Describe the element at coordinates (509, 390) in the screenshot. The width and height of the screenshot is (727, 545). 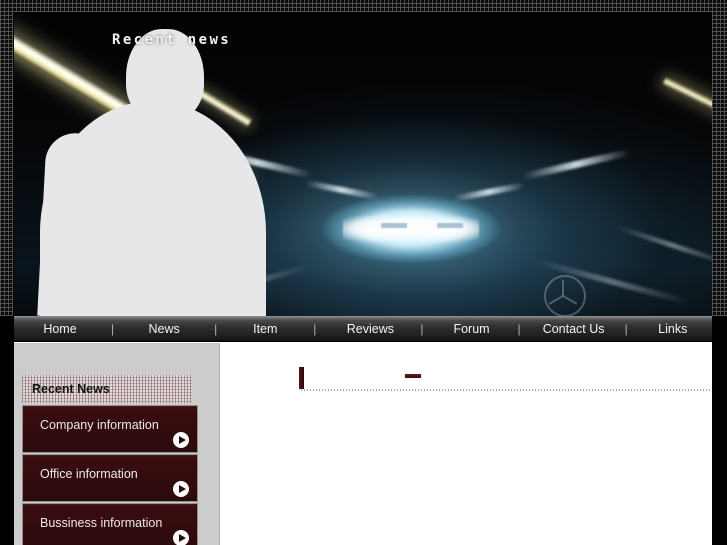
I see `content-divider` at that location.